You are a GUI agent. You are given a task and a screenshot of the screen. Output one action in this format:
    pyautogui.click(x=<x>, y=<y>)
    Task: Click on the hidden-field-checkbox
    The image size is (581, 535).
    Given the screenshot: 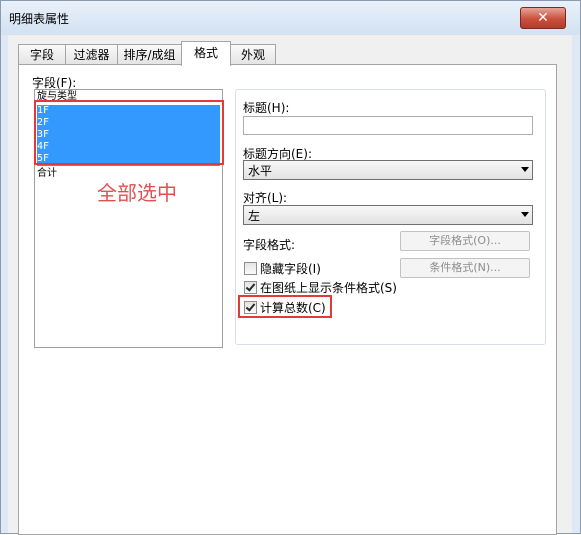 What is the action you would take?
    pyautogui.click(x=250, y=268)
    